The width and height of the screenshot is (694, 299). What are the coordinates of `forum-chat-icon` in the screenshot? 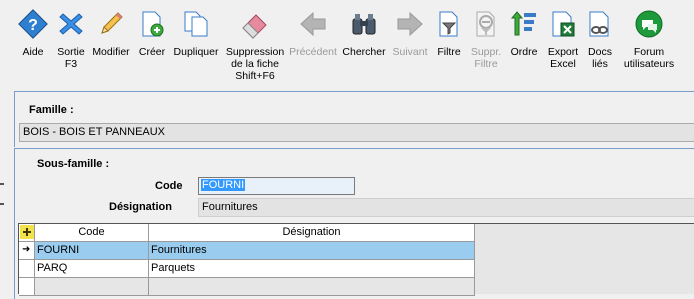 It's located at (649, 24).